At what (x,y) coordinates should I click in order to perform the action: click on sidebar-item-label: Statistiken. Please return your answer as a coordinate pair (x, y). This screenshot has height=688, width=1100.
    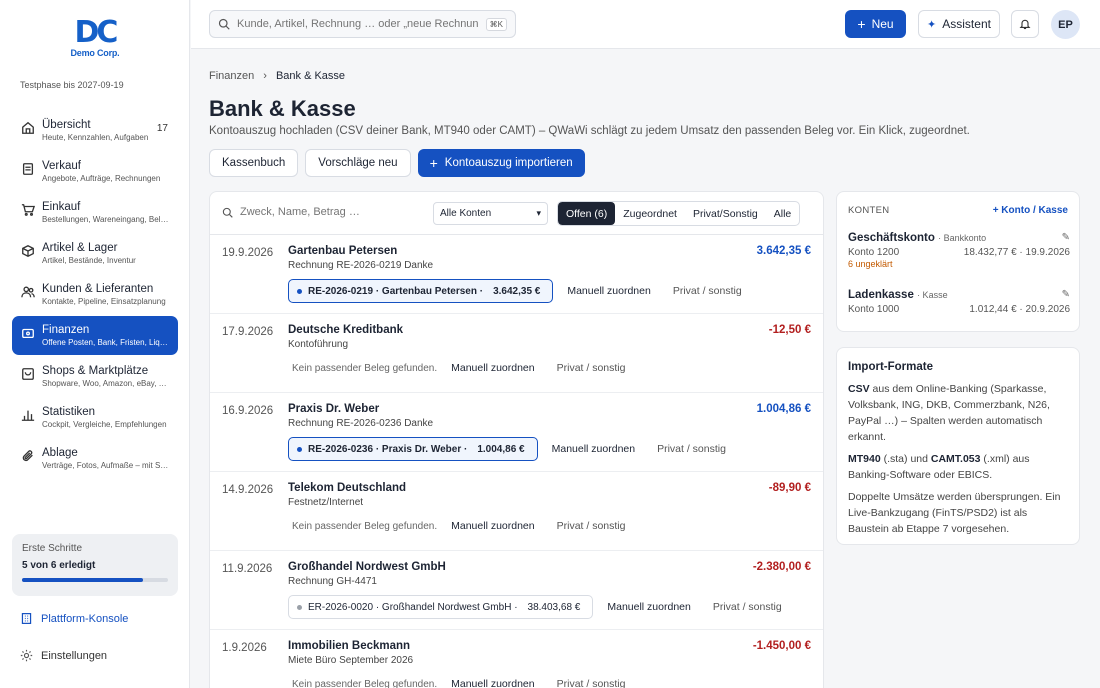
    Looking at the image, I should click on (69, 412).